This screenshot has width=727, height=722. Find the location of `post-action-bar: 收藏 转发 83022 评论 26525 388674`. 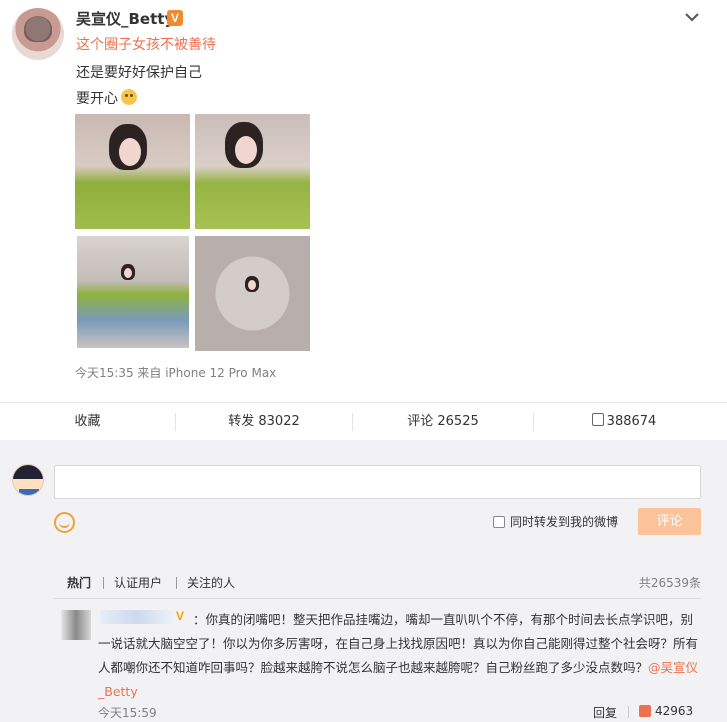

post-action-bar: 收藏 转发 83022 评论 26525 388674 is located at coordinates (363, 421).